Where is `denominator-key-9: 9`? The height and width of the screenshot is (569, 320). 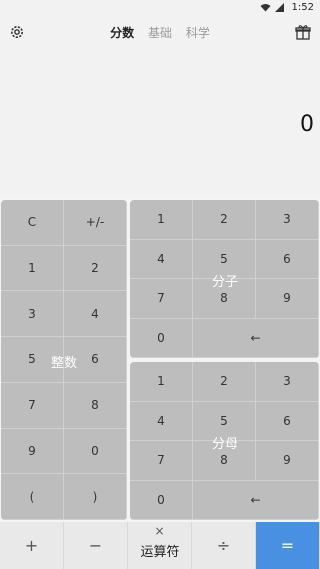 denominator-key-9: 9 is located at coordinates (287, 461).